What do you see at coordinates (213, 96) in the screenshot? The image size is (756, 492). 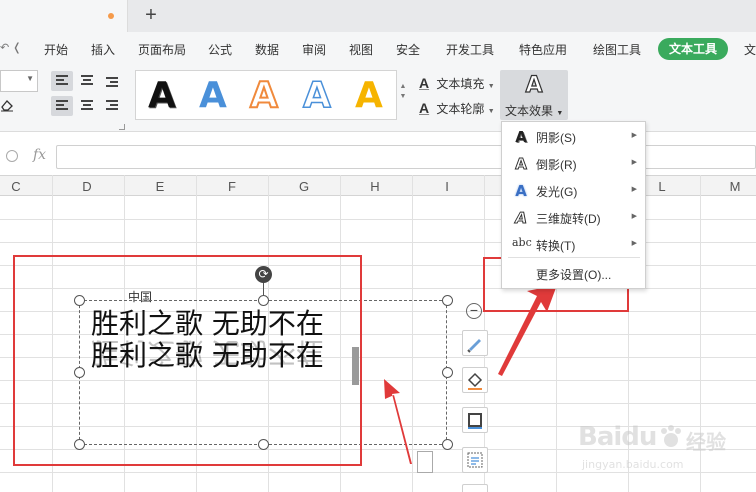 I see `style-blue-fill: A` at bounding box center [213, 96].